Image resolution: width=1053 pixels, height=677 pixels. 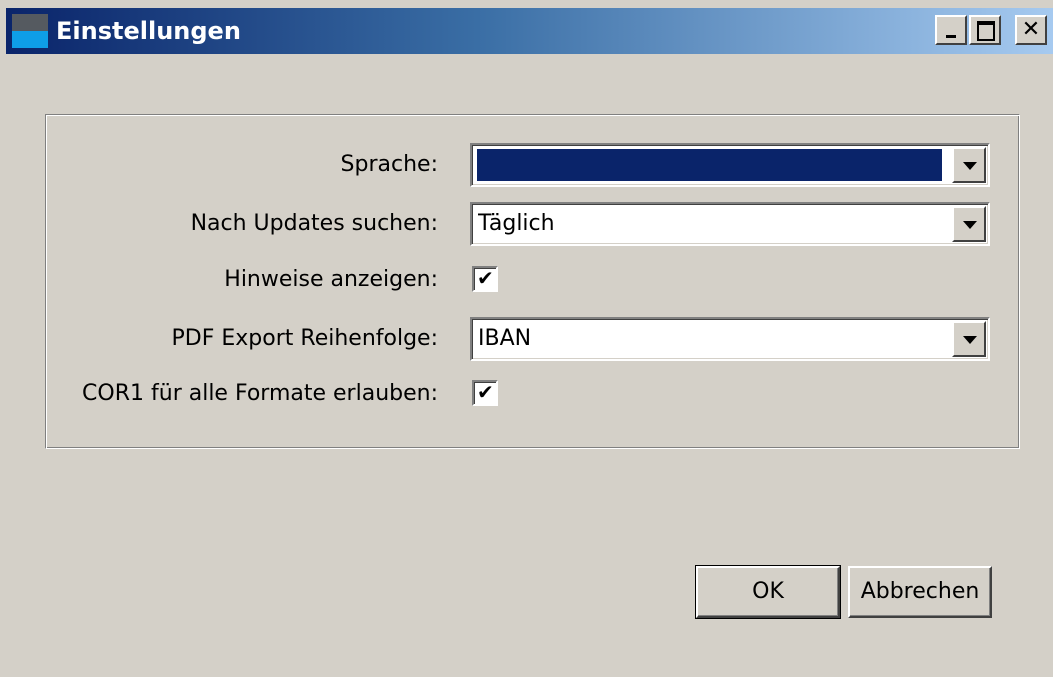 What do you see at coordinates (148, 31) in the screenshot?
I see `window-title: Einstellungen` at bounding box center [148, 31].